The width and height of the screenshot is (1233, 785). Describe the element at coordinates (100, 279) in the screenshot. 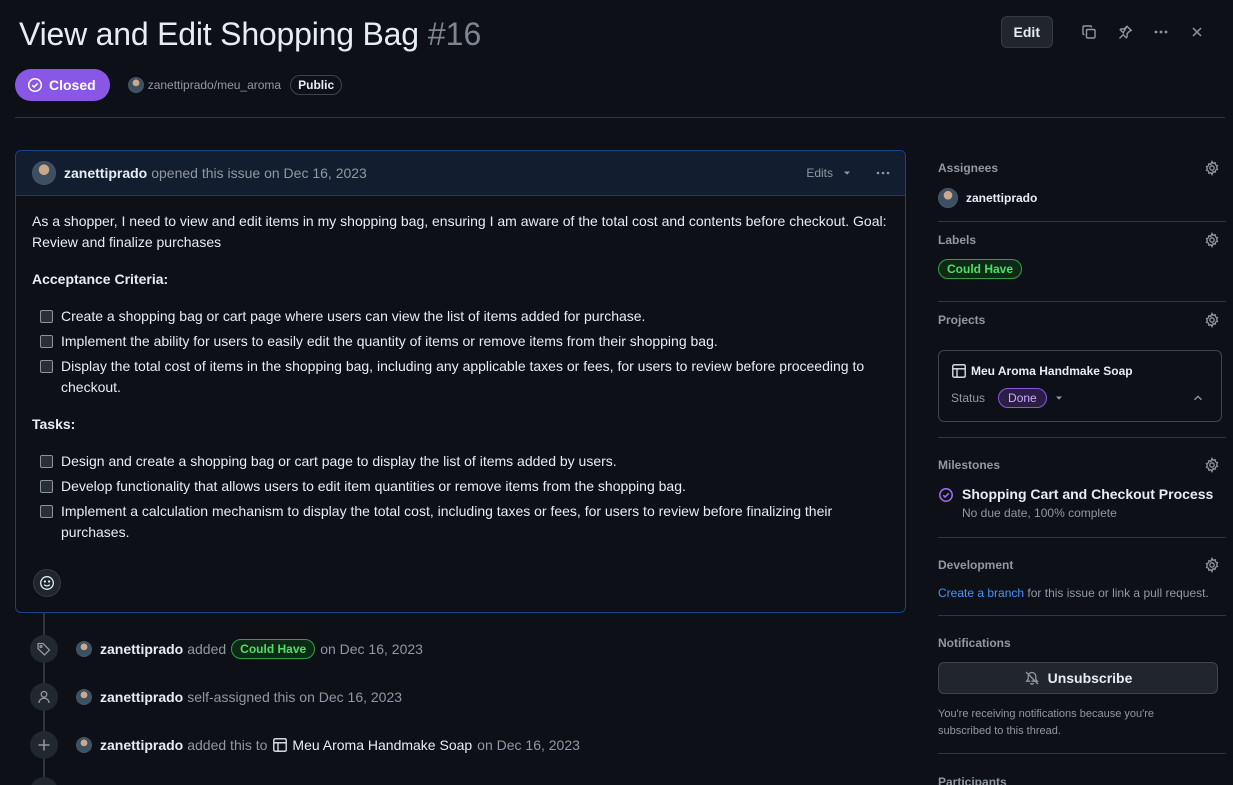

I see `acceptance-heading: Acceptance Criteria:` at that location.